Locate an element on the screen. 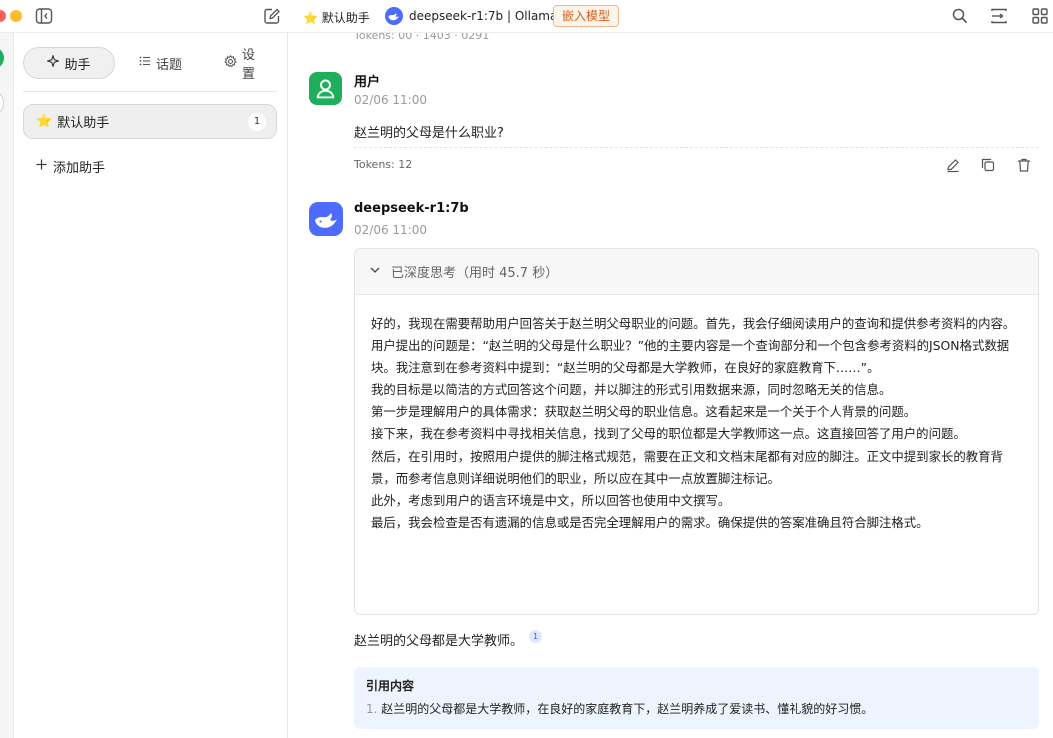 The width and height of the screenshot is (1053, 738). plus-icon is located at coordinates (41, 166).